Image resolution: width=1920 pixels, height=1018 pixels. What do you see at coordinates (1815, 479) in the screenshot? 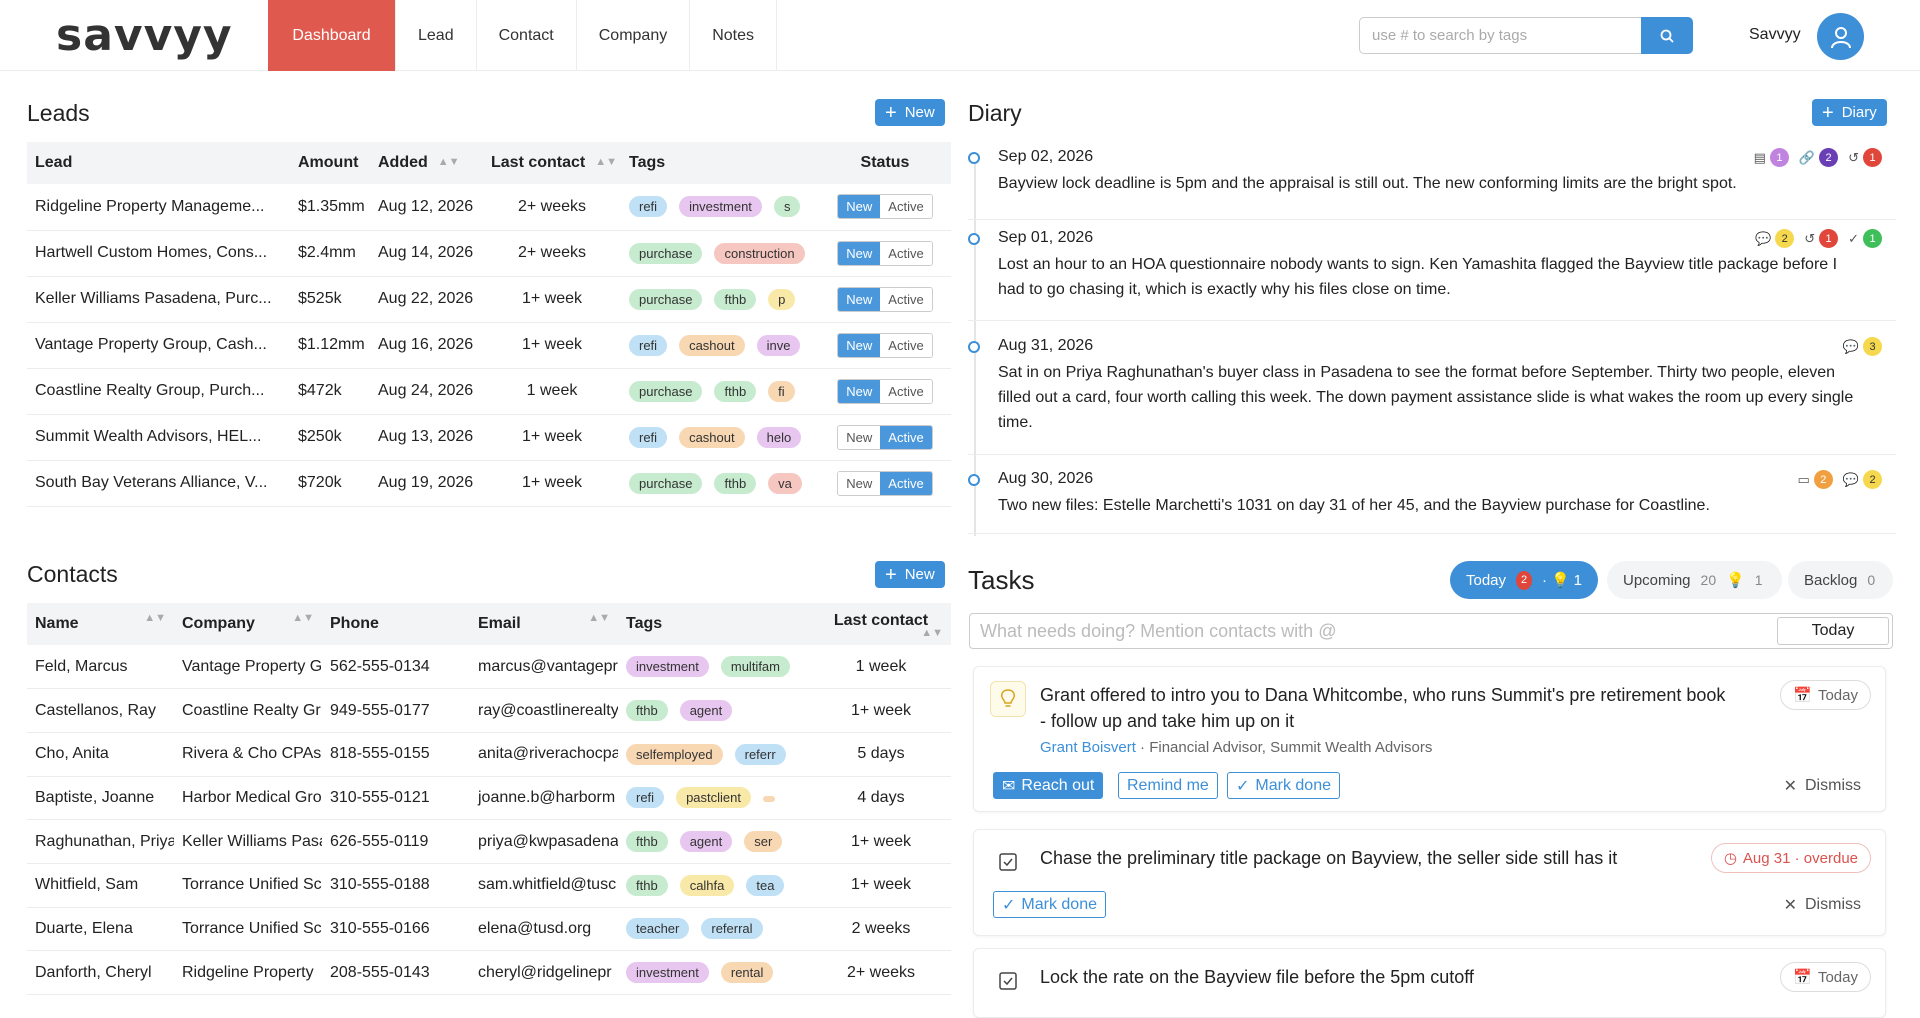
I see `diary-badge: ▭ 2` at bounding box center [1815, 479].